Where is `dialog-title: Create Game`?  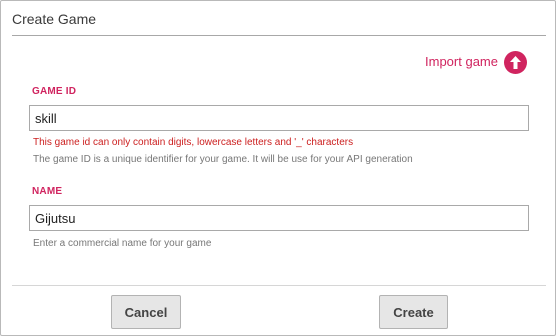
dialog-title: Create Game is located at coordinates (54, 19).